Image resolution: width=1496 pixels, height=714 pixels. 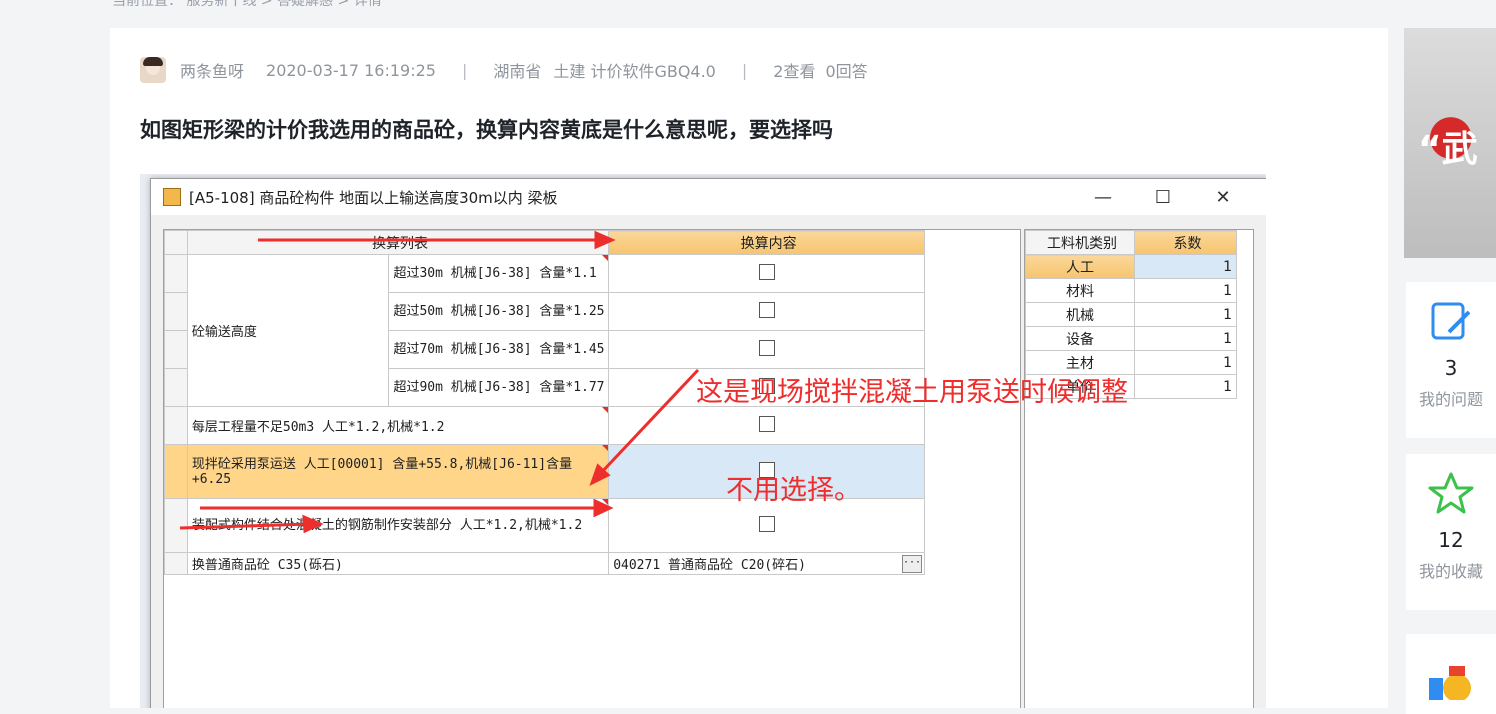 What do you see at coordinates (793, 490) in the screenshot?
I see `annotation-line2: 不用选择。` at bounding box center [793, 490].